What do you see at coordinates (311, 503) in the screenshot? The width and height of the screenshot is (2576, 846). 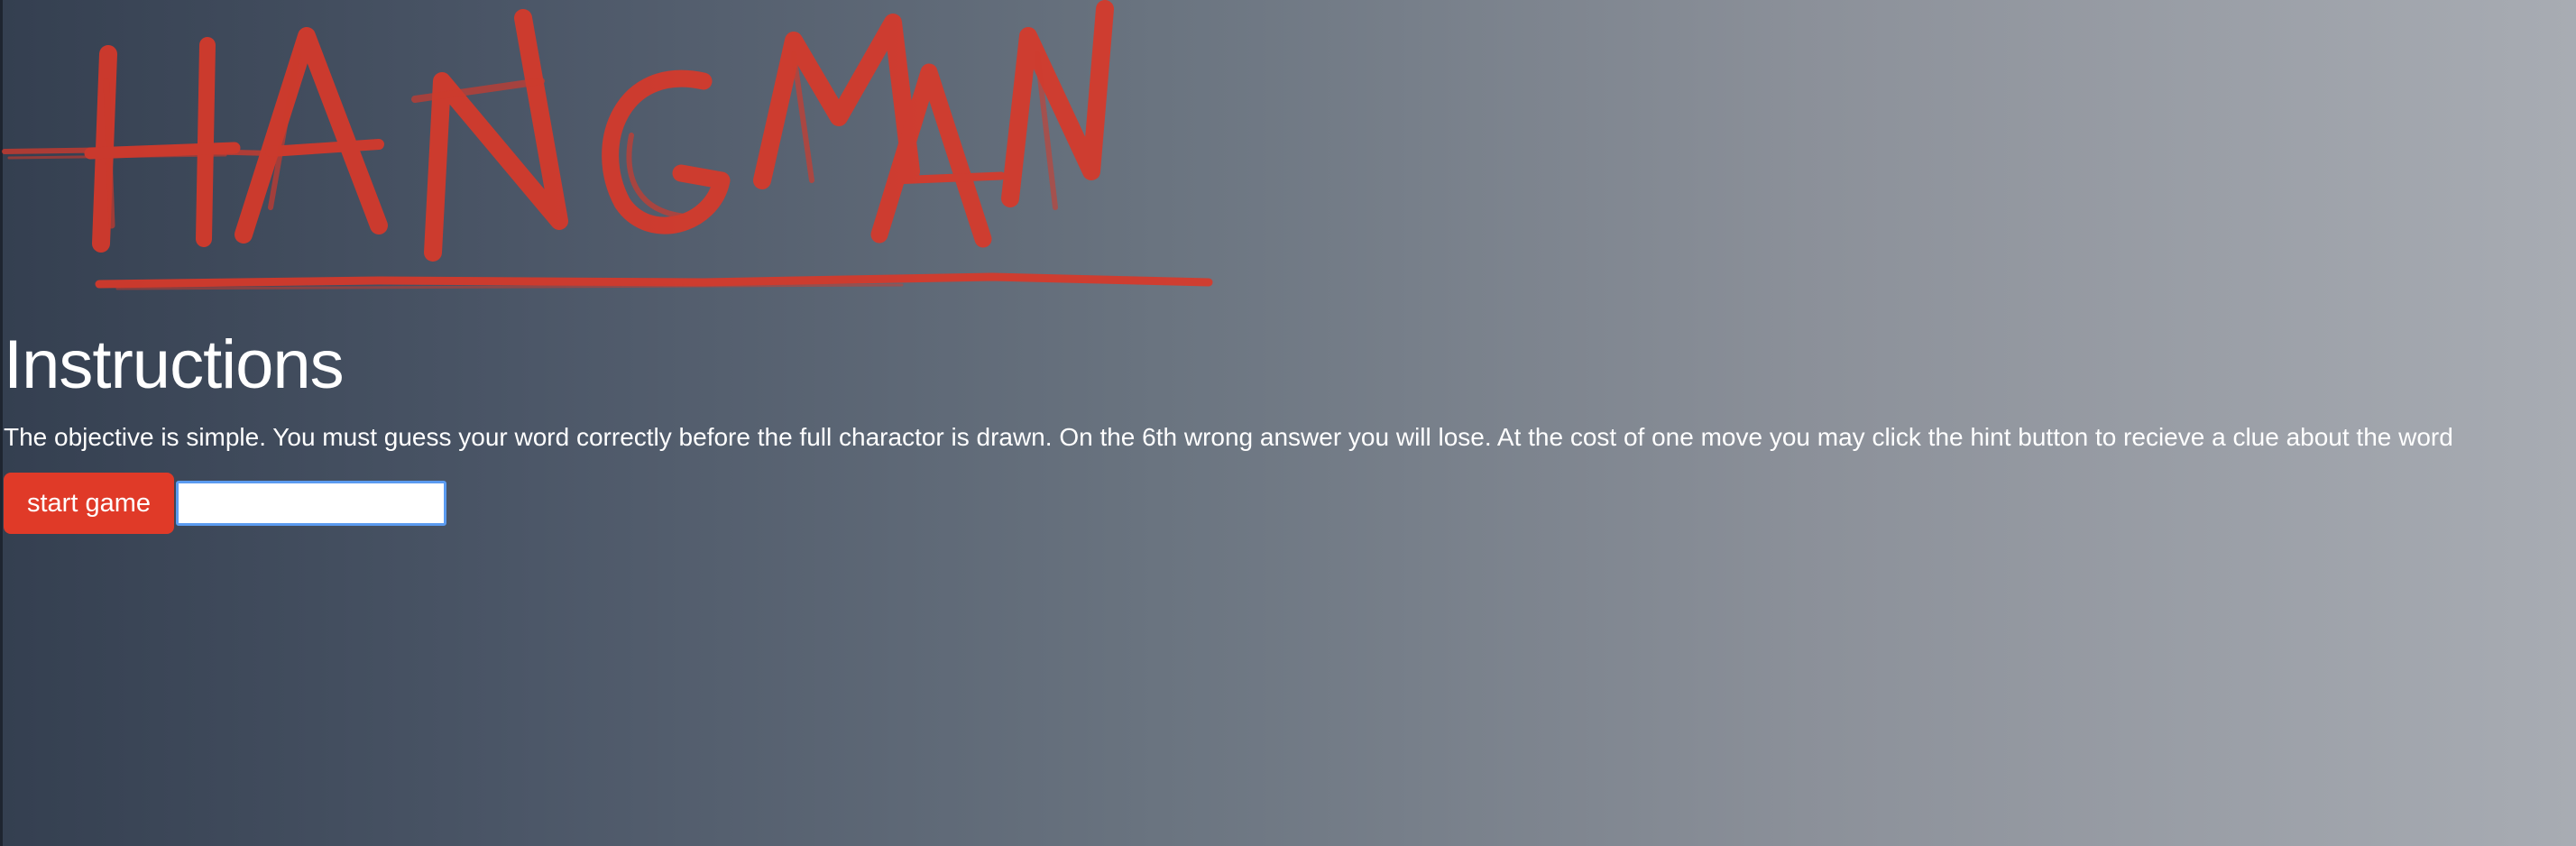 I see `word-input` at bounding box center [311, 503].